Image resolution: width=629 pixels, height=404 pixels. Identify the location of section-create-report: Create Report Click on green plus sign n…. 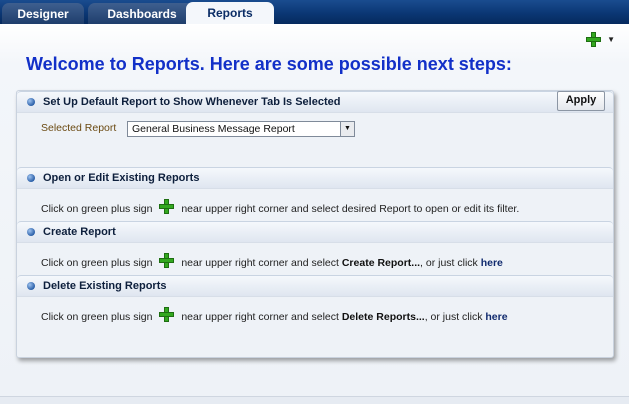
(315, 247).